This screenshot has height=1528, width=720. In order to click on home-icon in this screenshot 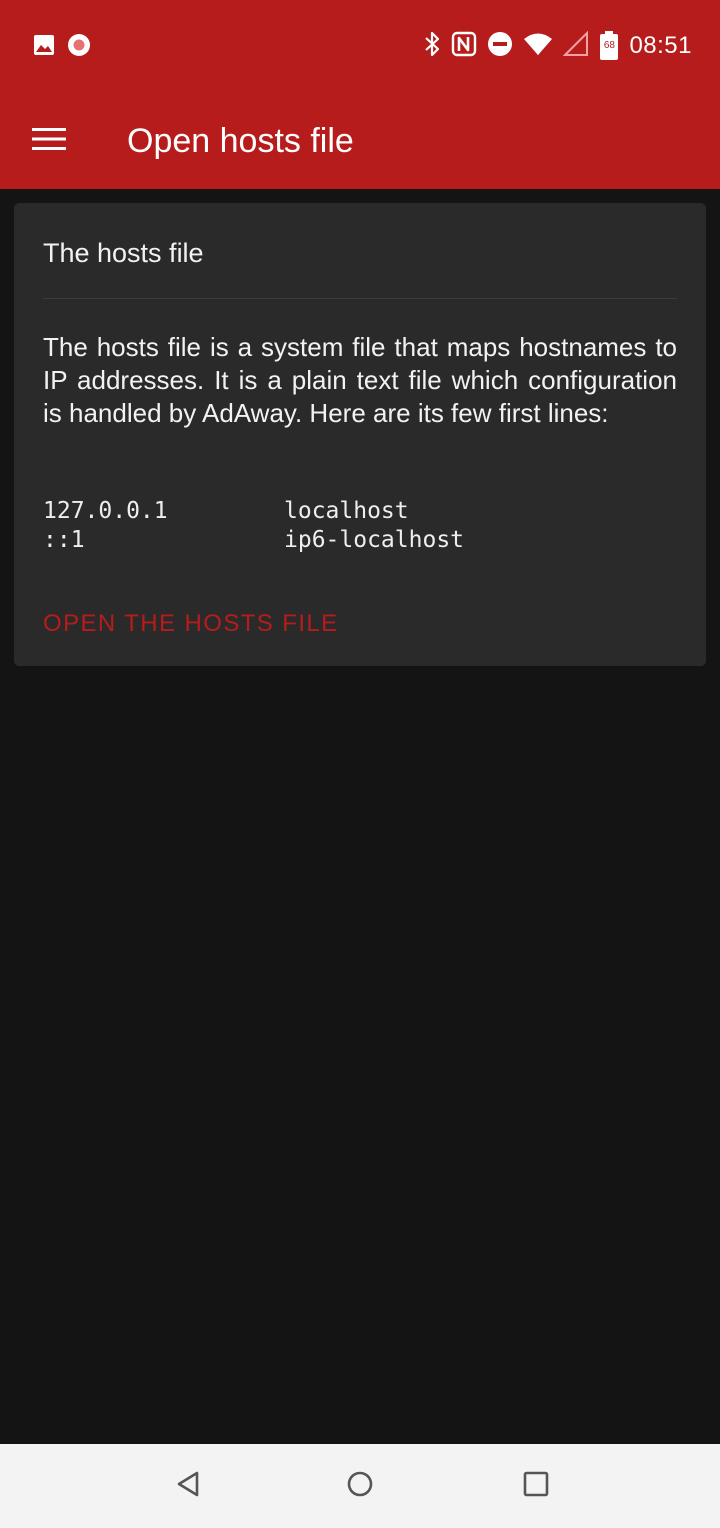, I will do `click(360, 1486)`.